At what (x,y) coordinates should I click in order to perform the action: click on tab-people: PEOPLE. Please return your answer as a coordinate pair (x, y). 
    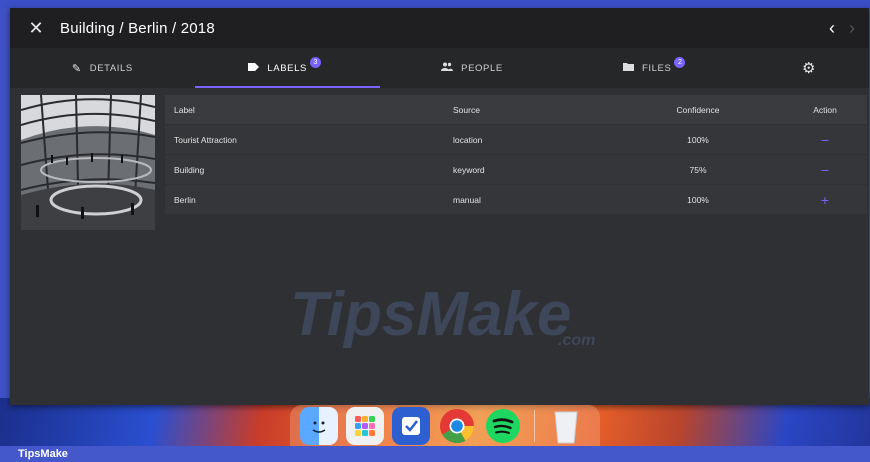
    Looking at the image, I should click on (472, 68).